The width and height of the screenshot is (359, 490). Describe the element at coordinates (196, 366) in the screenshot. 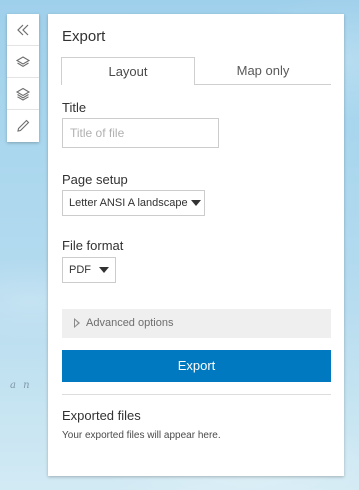

I see `export-button: Export` at that location.